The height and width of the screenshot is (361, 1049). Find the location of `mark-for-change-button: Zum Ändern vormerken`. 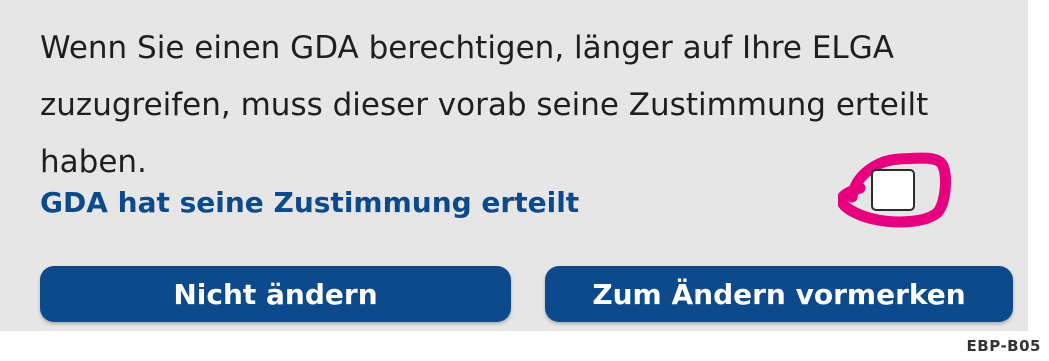

mark-for-change-button: Zum Ändern vormerken is located at coordinates (779, 294).